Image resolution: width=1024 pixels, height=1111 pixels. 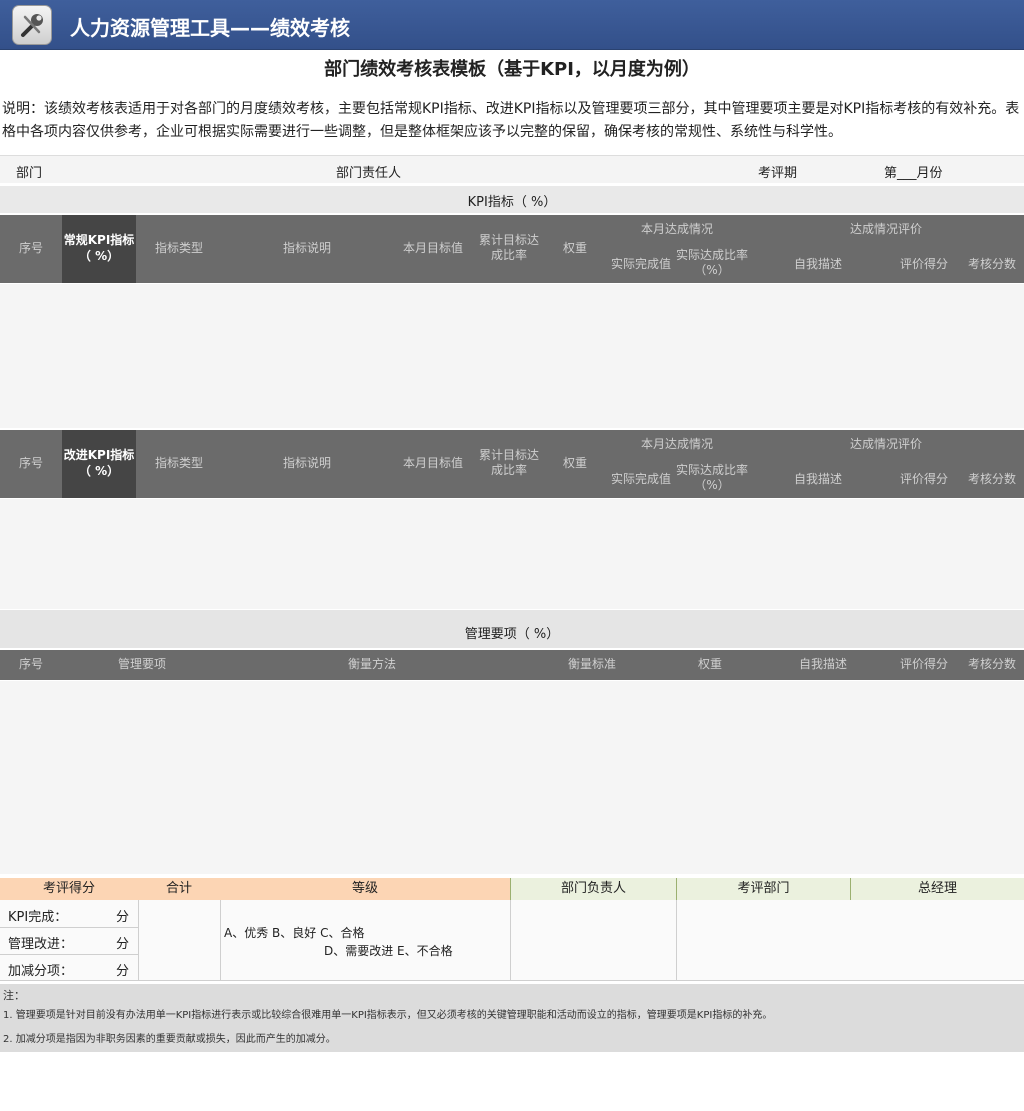 What do you see at coordinates (210, 28) in the screenshot?
I see `app-title: 人力资源管理工具——绩效考核` at bounding box center [210, 28].